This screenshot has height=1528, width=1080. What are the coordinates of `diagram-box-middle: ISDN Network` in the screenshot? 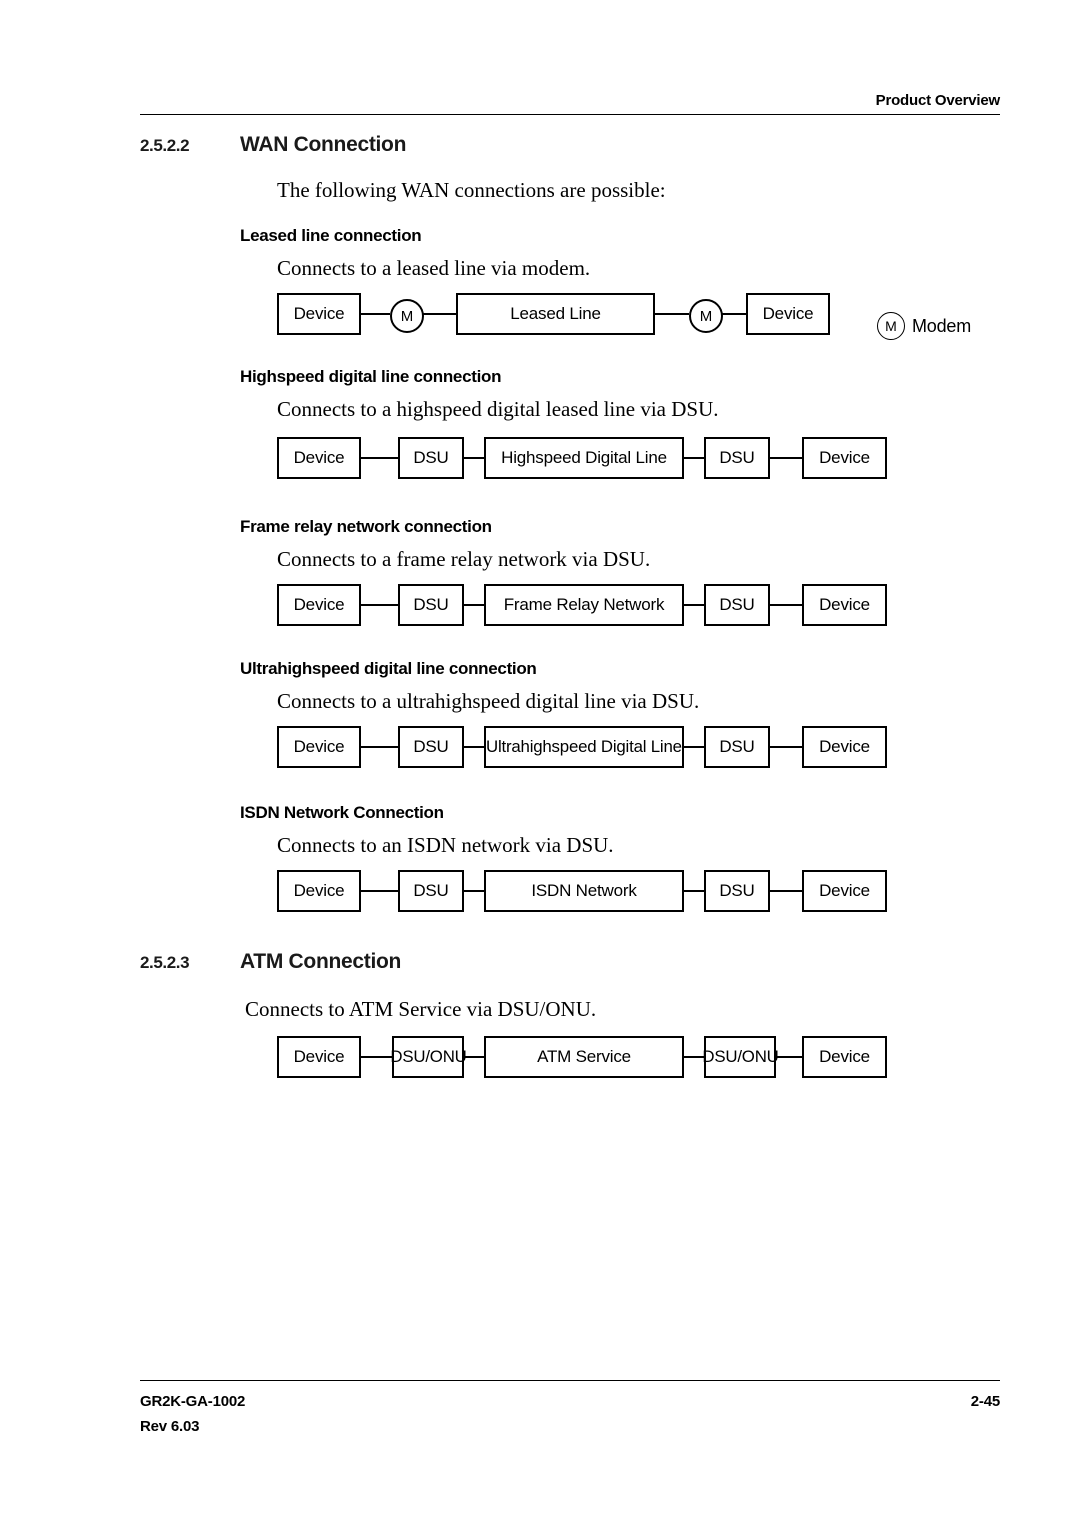 It's located at (584, 891).